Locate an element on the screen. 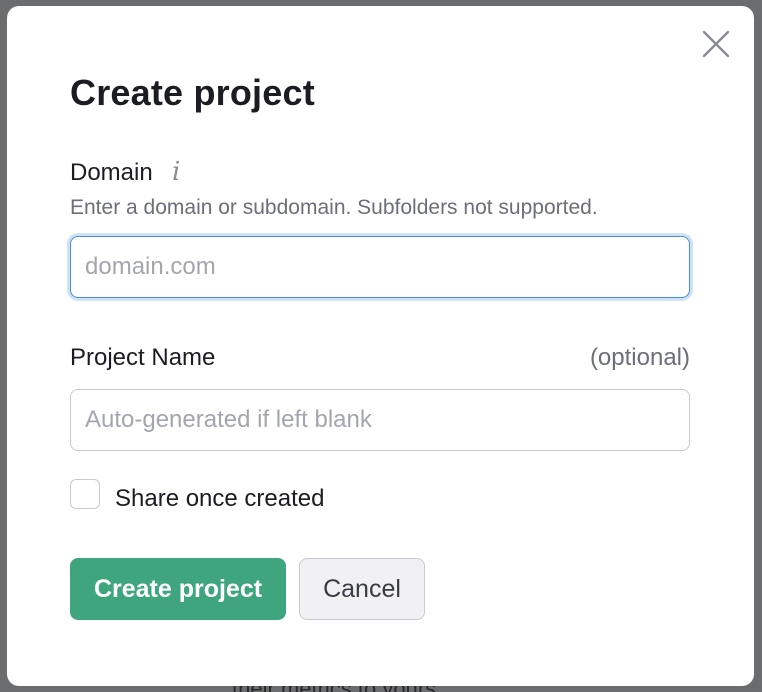 The height and width of the screenshot is (692, 762). domain-input is located at coordinates (380, 267).